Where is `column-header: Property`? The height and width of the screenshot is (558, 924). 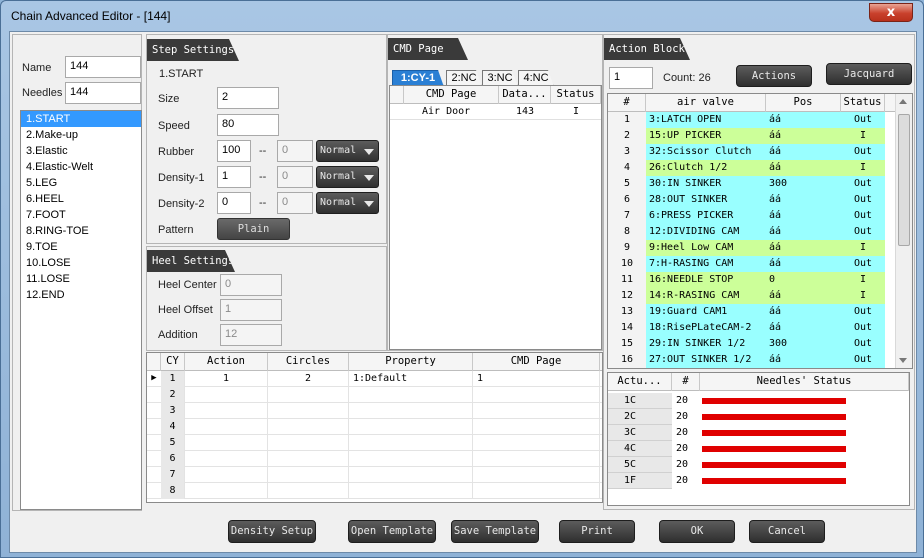
column-header: Property is located at coordinates (411, 362).